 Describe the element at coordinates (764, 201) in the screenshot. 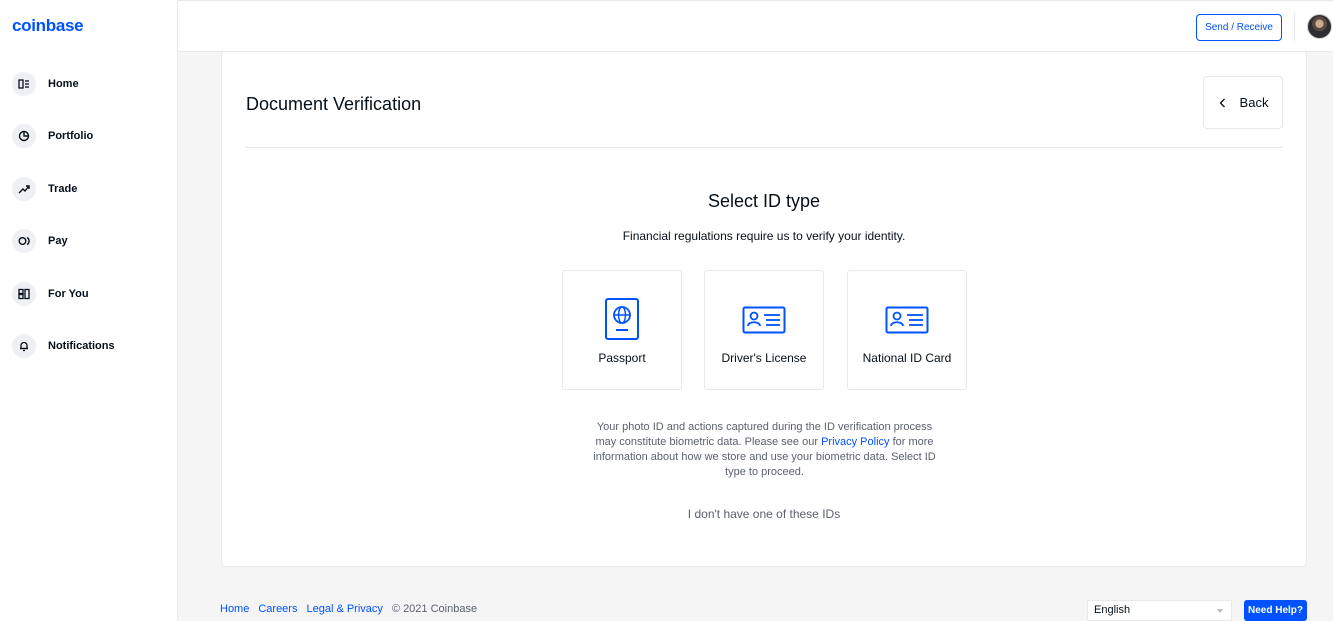

I see `select-id-title: Select ID type` at that location.